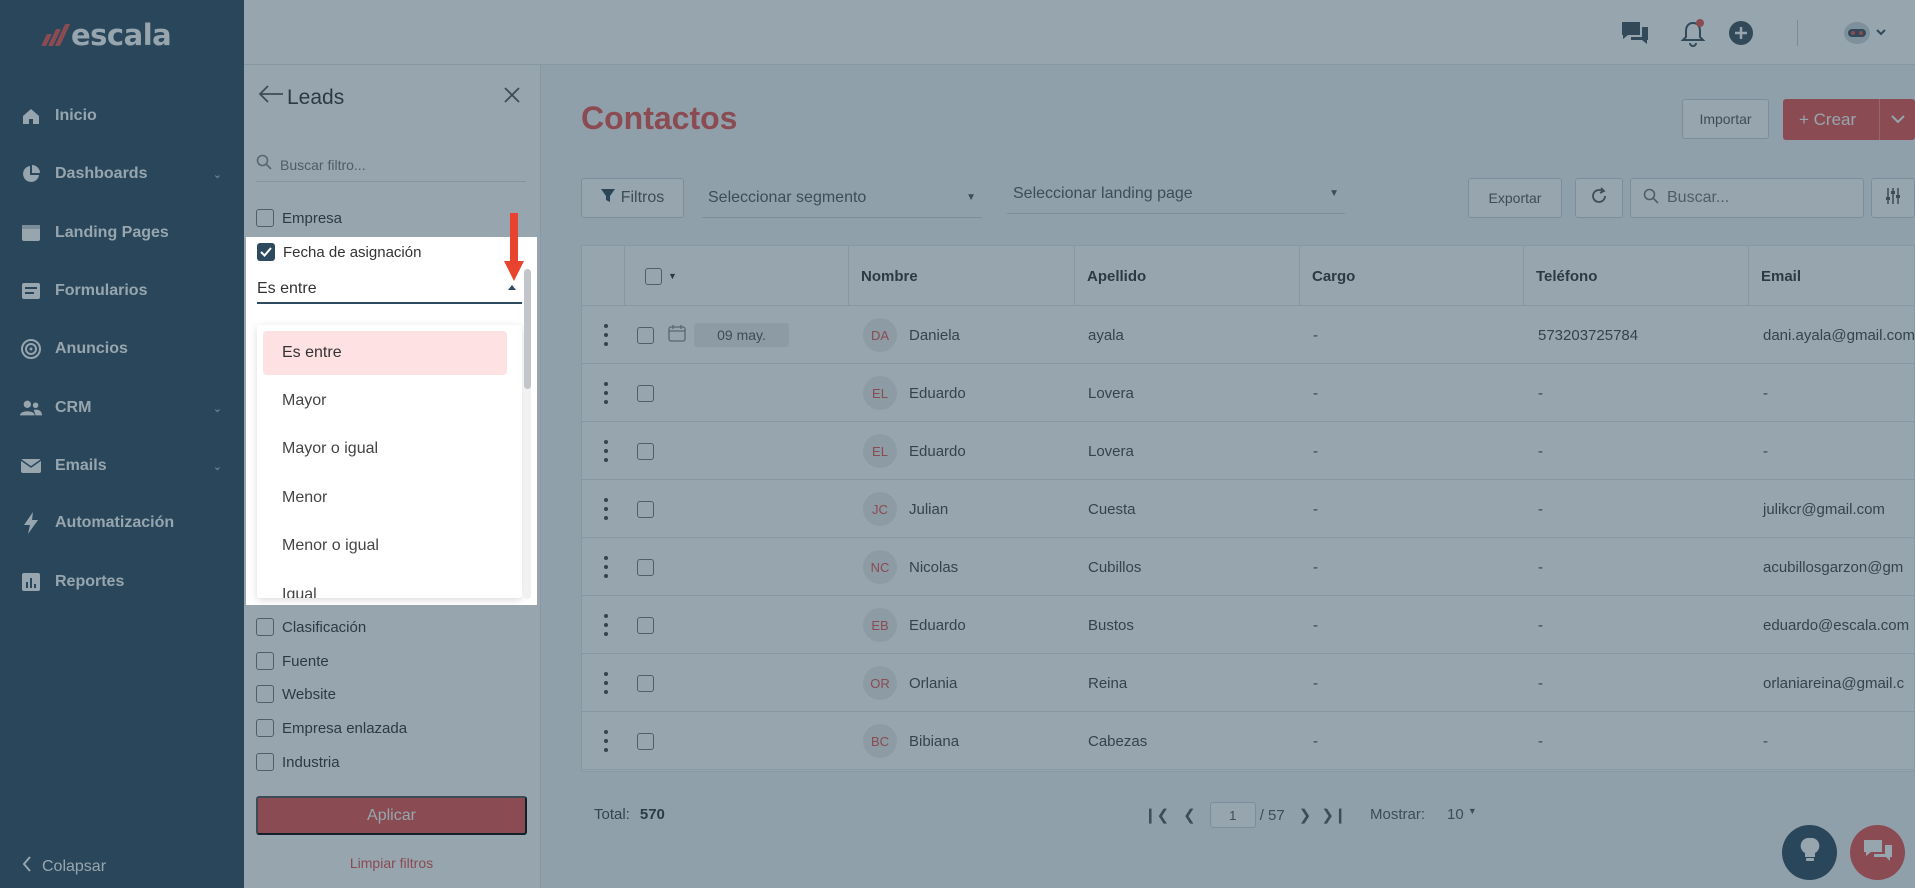 The height and width of the screenshot is (888, 1915). What do you see at coordinates (1831, 276) in the screenshot?
I see `column-header-email: Email` at bounding box center [1831, 276].